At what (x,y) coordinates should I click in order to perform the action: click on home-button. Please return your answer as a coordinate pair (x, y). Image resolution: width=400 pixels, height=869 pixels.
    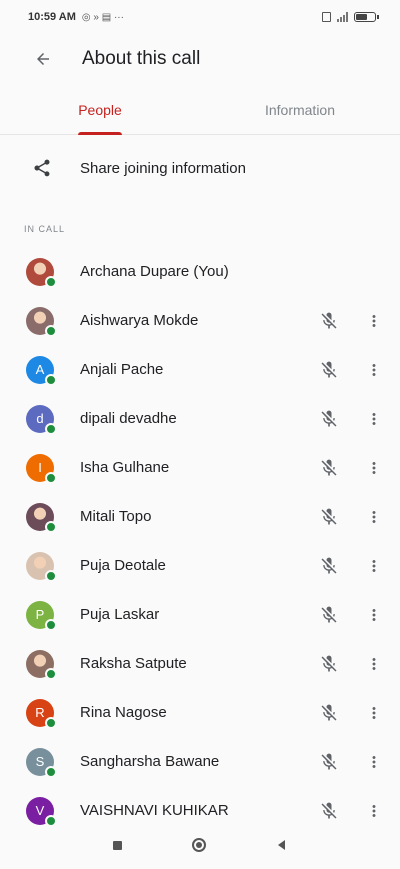
    Looking at the image, I should click on (198, 845).